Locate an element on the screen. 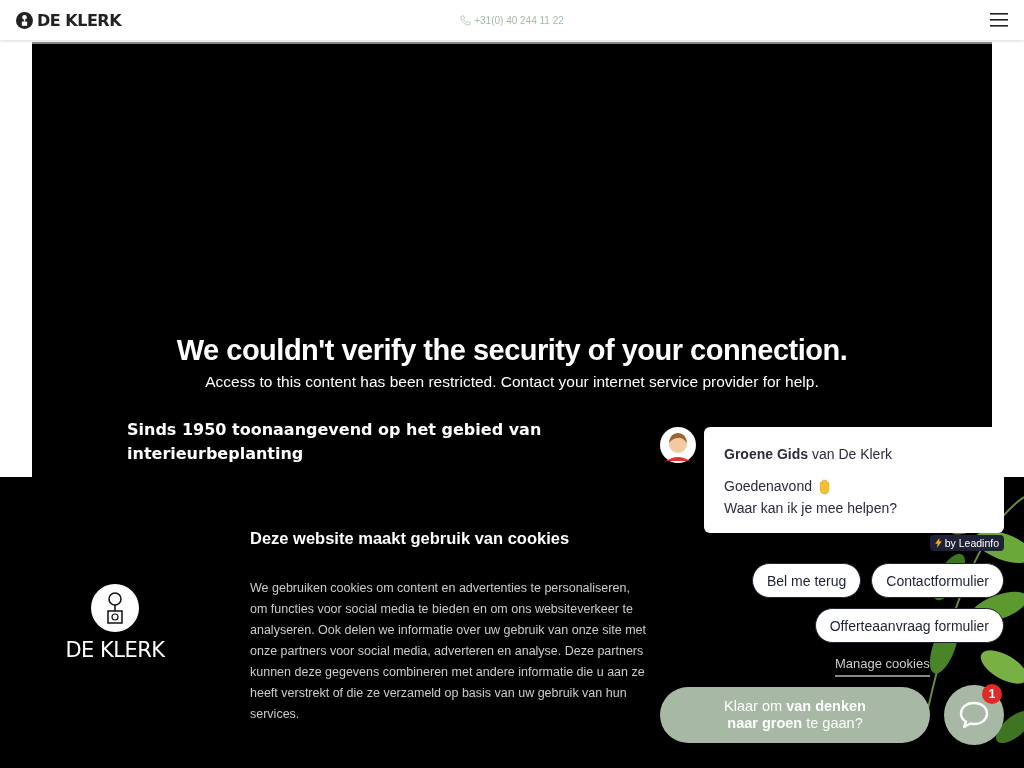  greeting-text: Goedenavond is located at coordinates (768, 486).